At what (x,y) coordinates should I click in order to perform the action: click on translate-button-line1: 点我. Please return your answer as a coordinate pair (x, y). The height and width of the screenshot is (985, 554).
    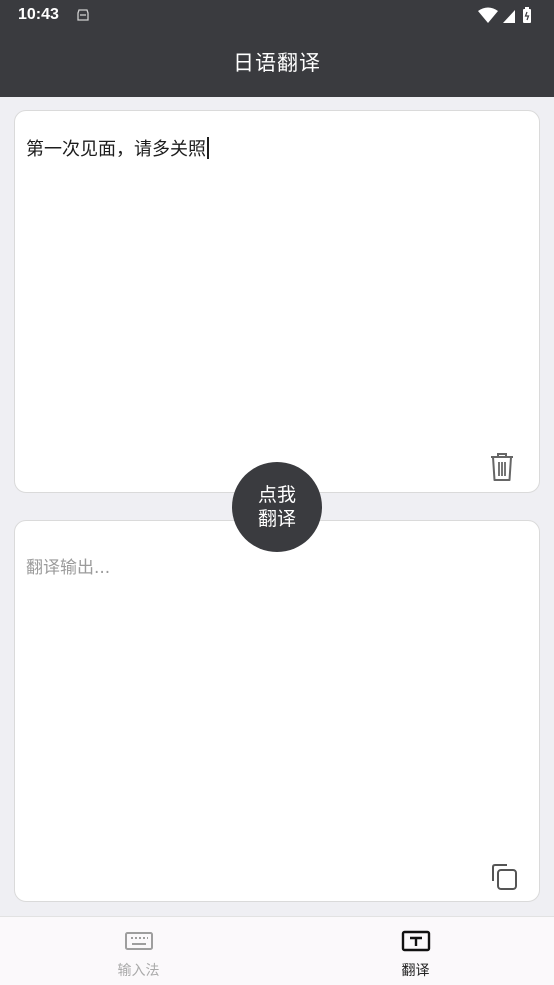
    Looking at the image, I should click on (276, 495).